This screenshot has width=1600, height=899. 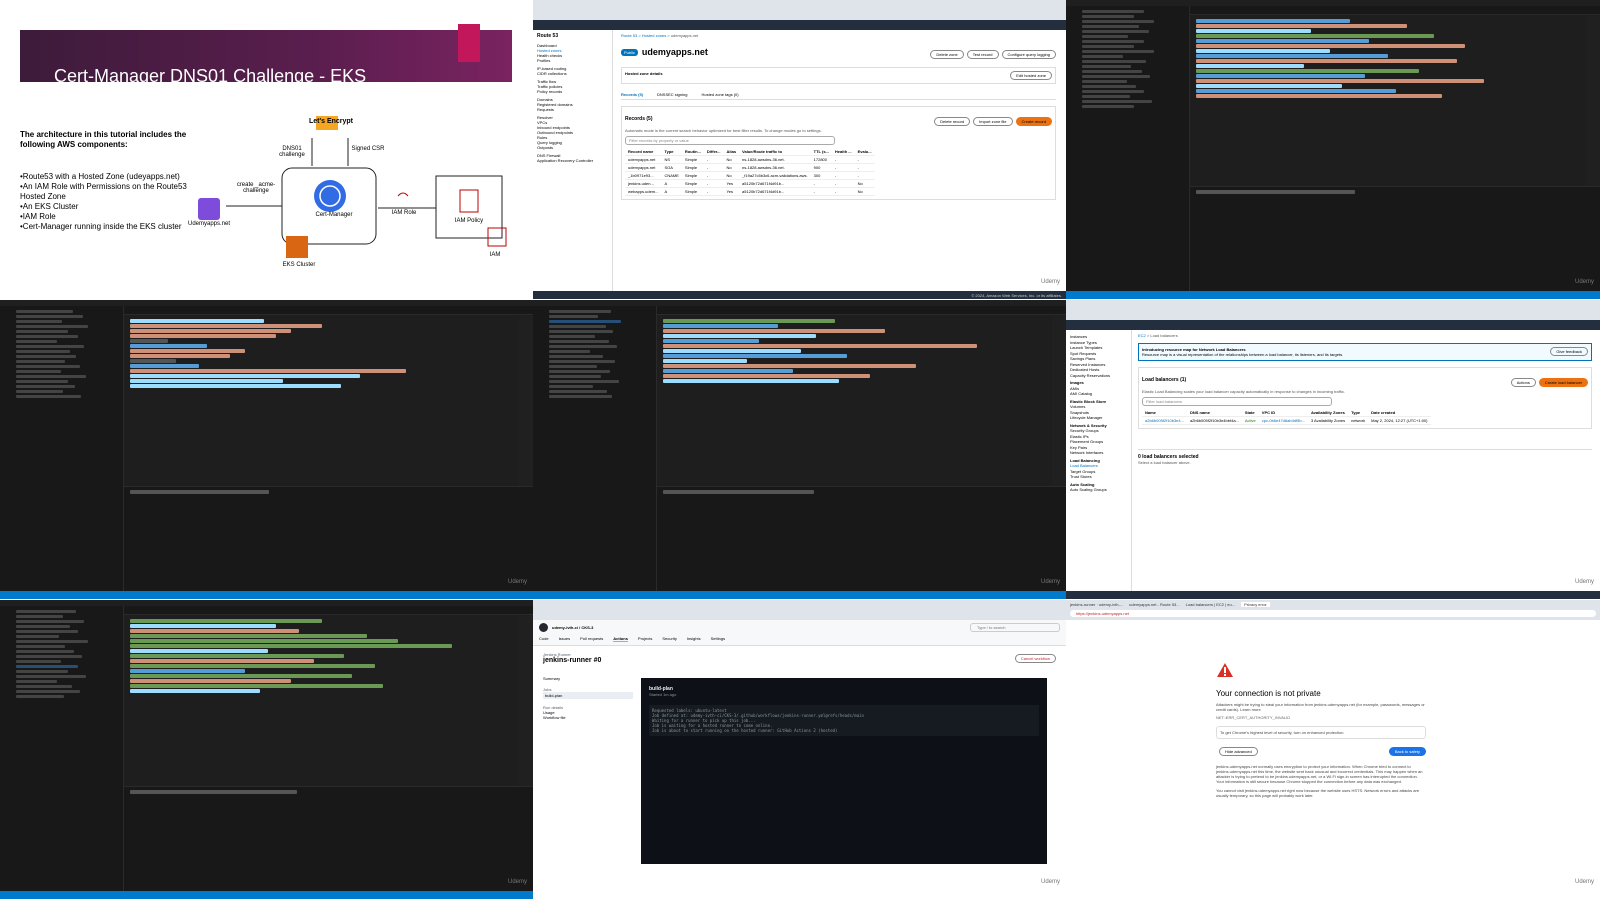 What do you see at coordinates (730, 140) in the screenshot?
I see `records-filter-input: Filter records by property or value` at bounding box center [730, 140].